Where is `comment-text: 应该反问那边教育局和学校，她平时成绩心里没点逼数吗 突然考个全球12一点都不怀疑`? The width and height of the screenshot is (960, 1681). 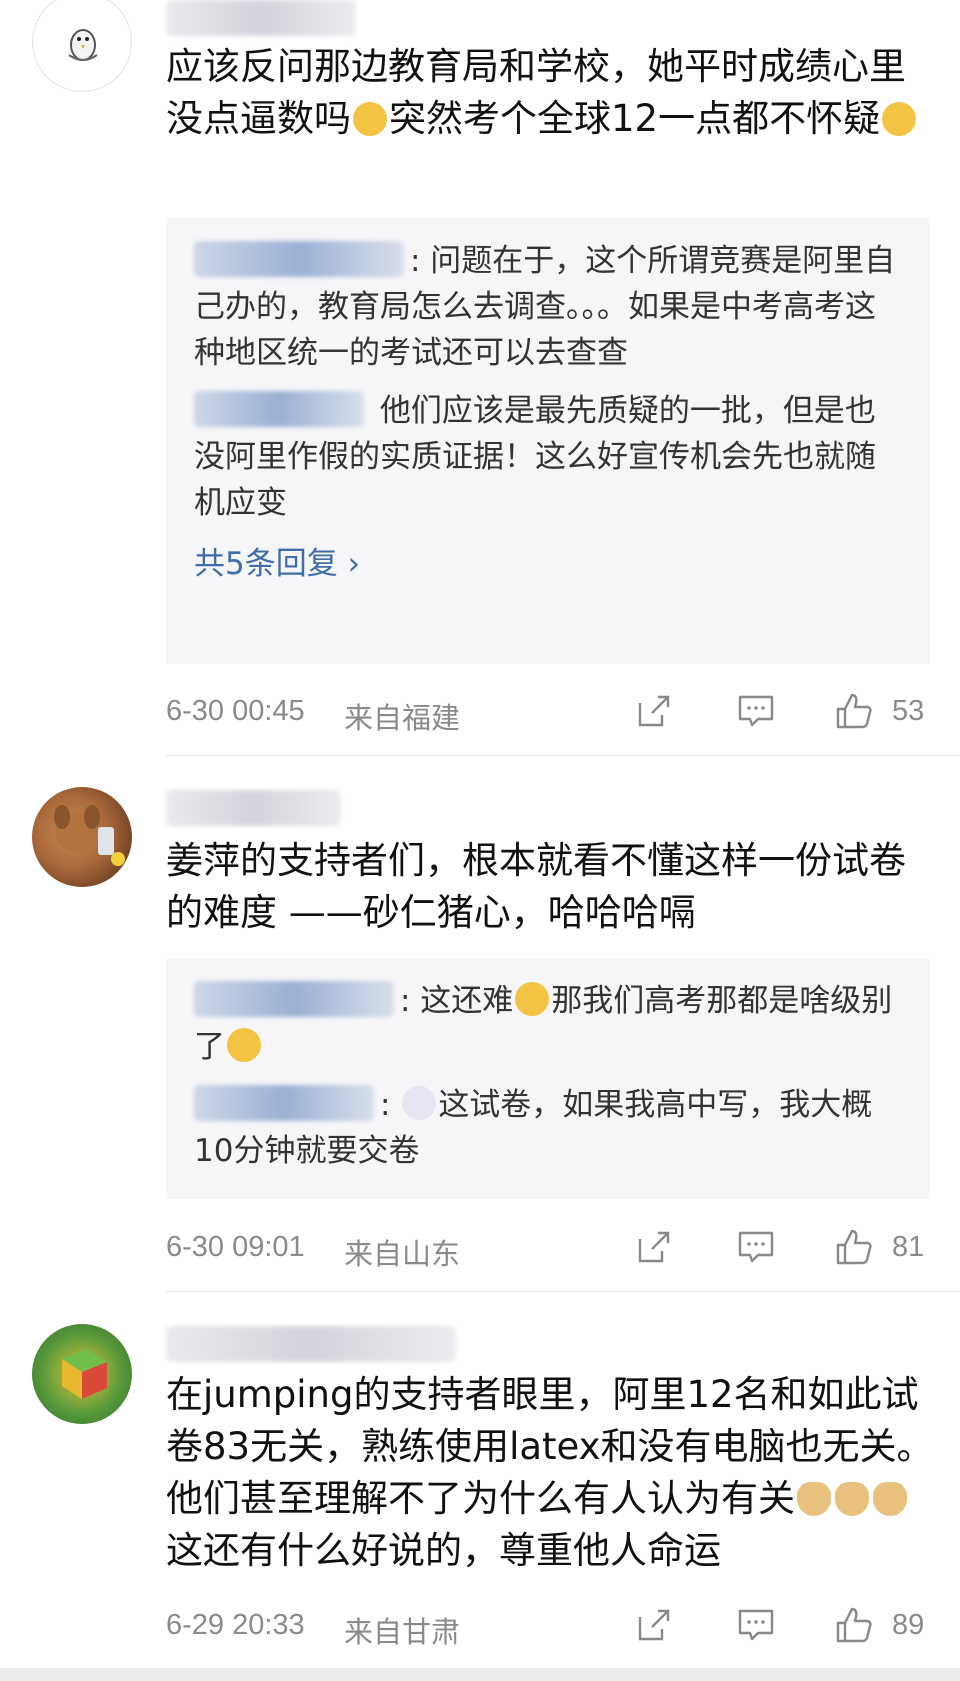
comment-text: 应该反问那边教育局和学校，她平时成绩心里没点逼数吗 突然考个全球12一点都不怀疑 is located at coordinates (551, 93).